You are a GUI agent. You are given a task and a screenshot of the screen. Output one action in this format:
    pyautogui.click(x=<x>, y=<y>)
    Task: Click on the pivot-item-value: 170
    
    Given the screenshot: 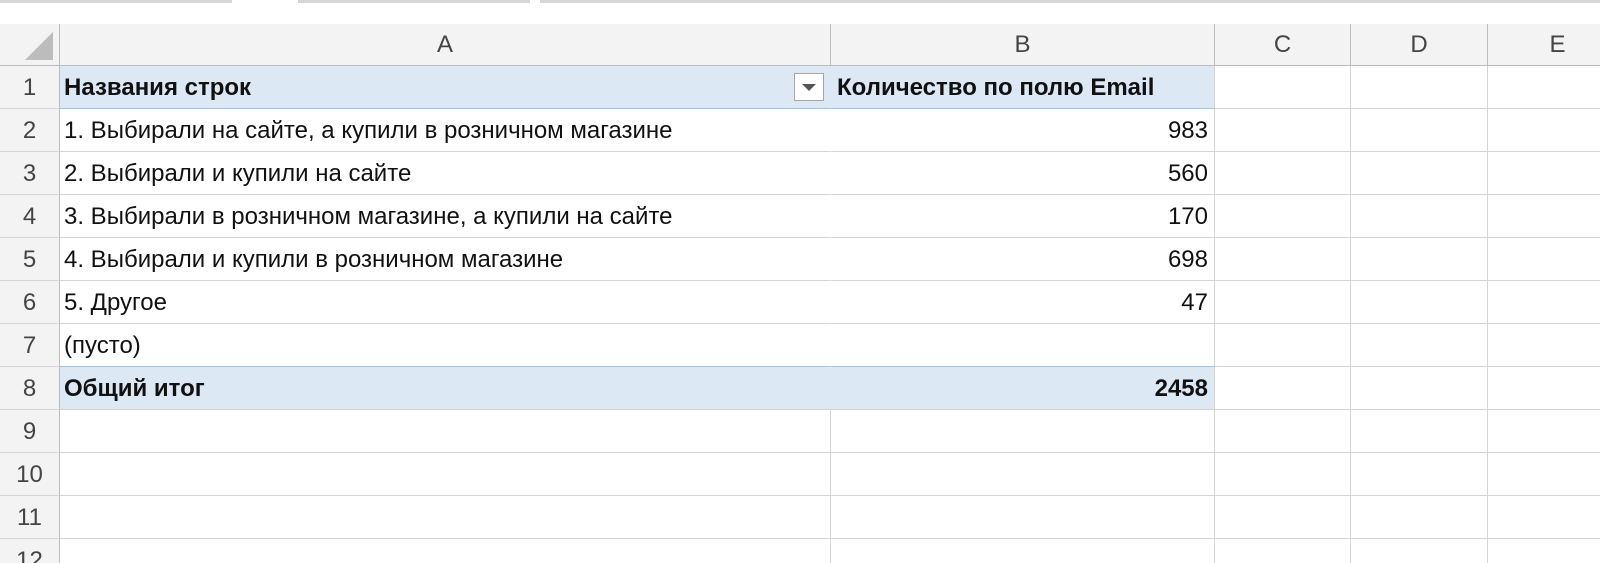 What is the action you would take?
    pyautogui.click(x=1023, y=216)
    